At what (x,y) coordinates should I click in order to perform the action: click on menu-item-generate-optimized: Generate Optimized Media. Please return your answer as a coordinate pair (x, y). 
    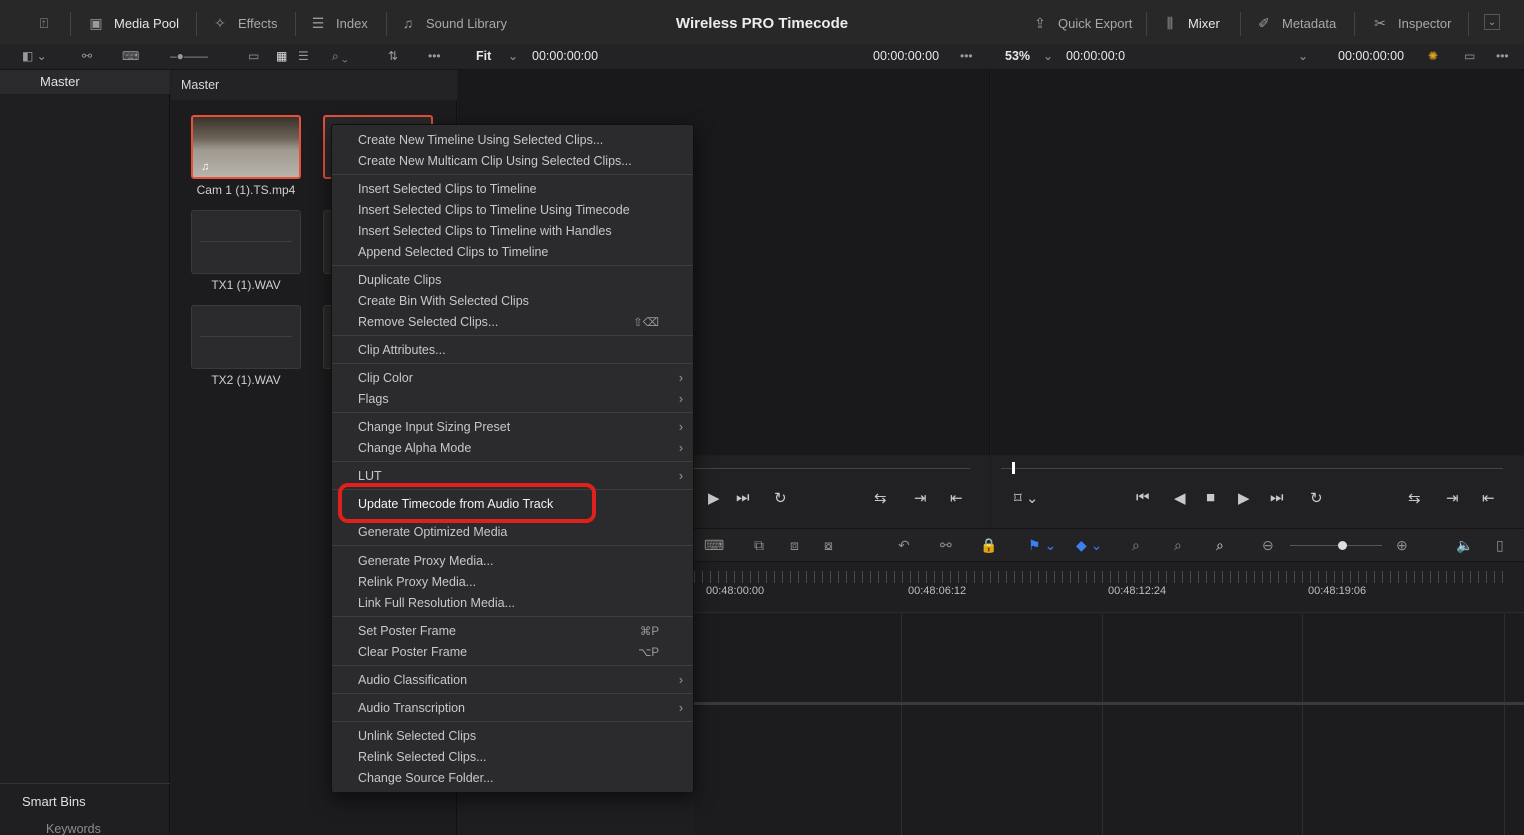
    Looking at the image, I should click on (512, 532).